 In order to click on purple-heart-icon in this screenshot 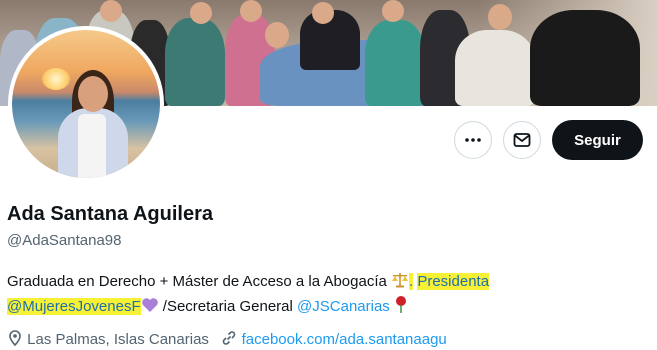, I will do `click(150, 307)`.